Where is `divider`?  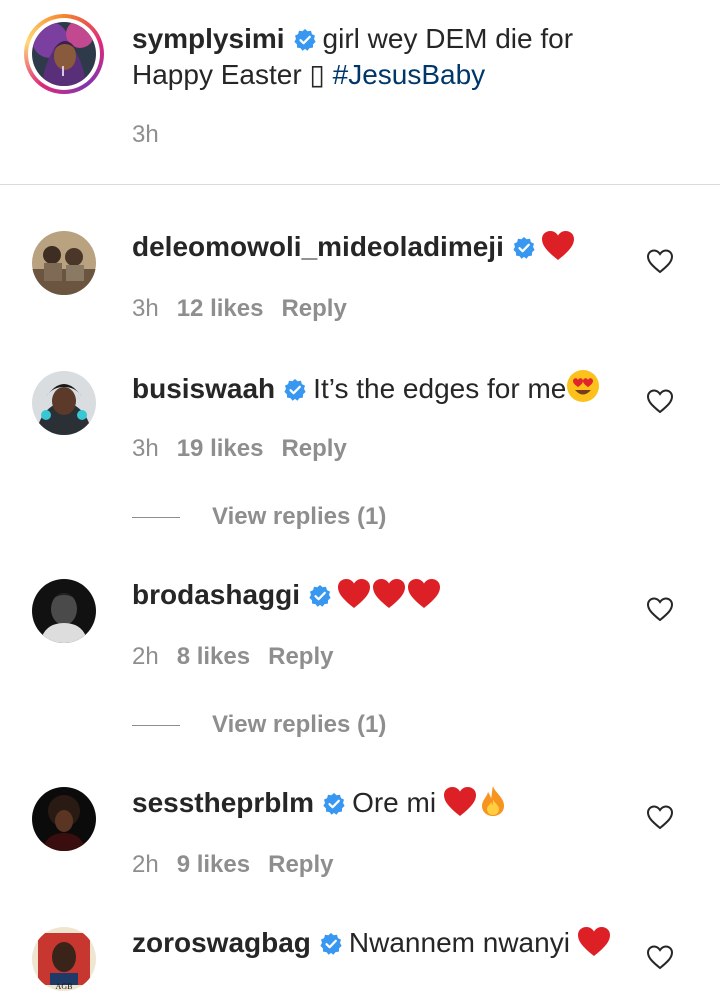 divider is located at coordinates (360, 184).